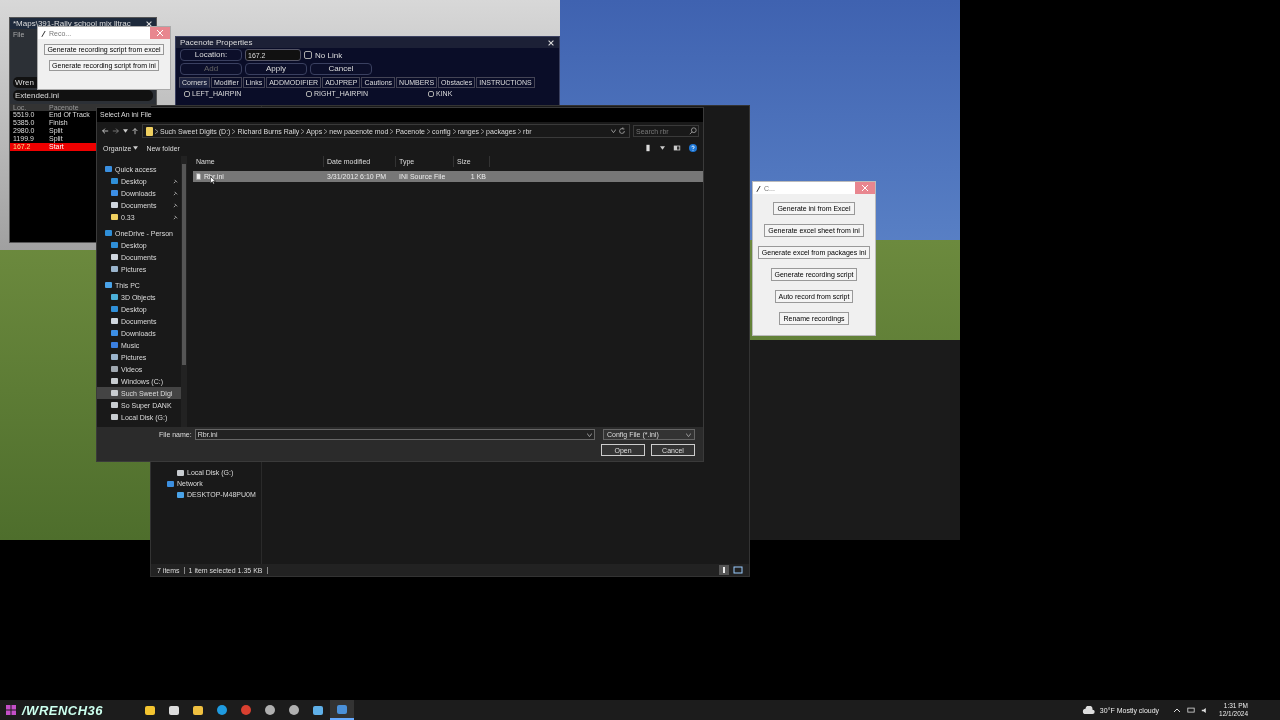 This screenshot has width=1280, height=720. What do you see at coordinates (276, 69) in the screenshot?
I see `action-button: Apply` at bounding box center [276, 69].